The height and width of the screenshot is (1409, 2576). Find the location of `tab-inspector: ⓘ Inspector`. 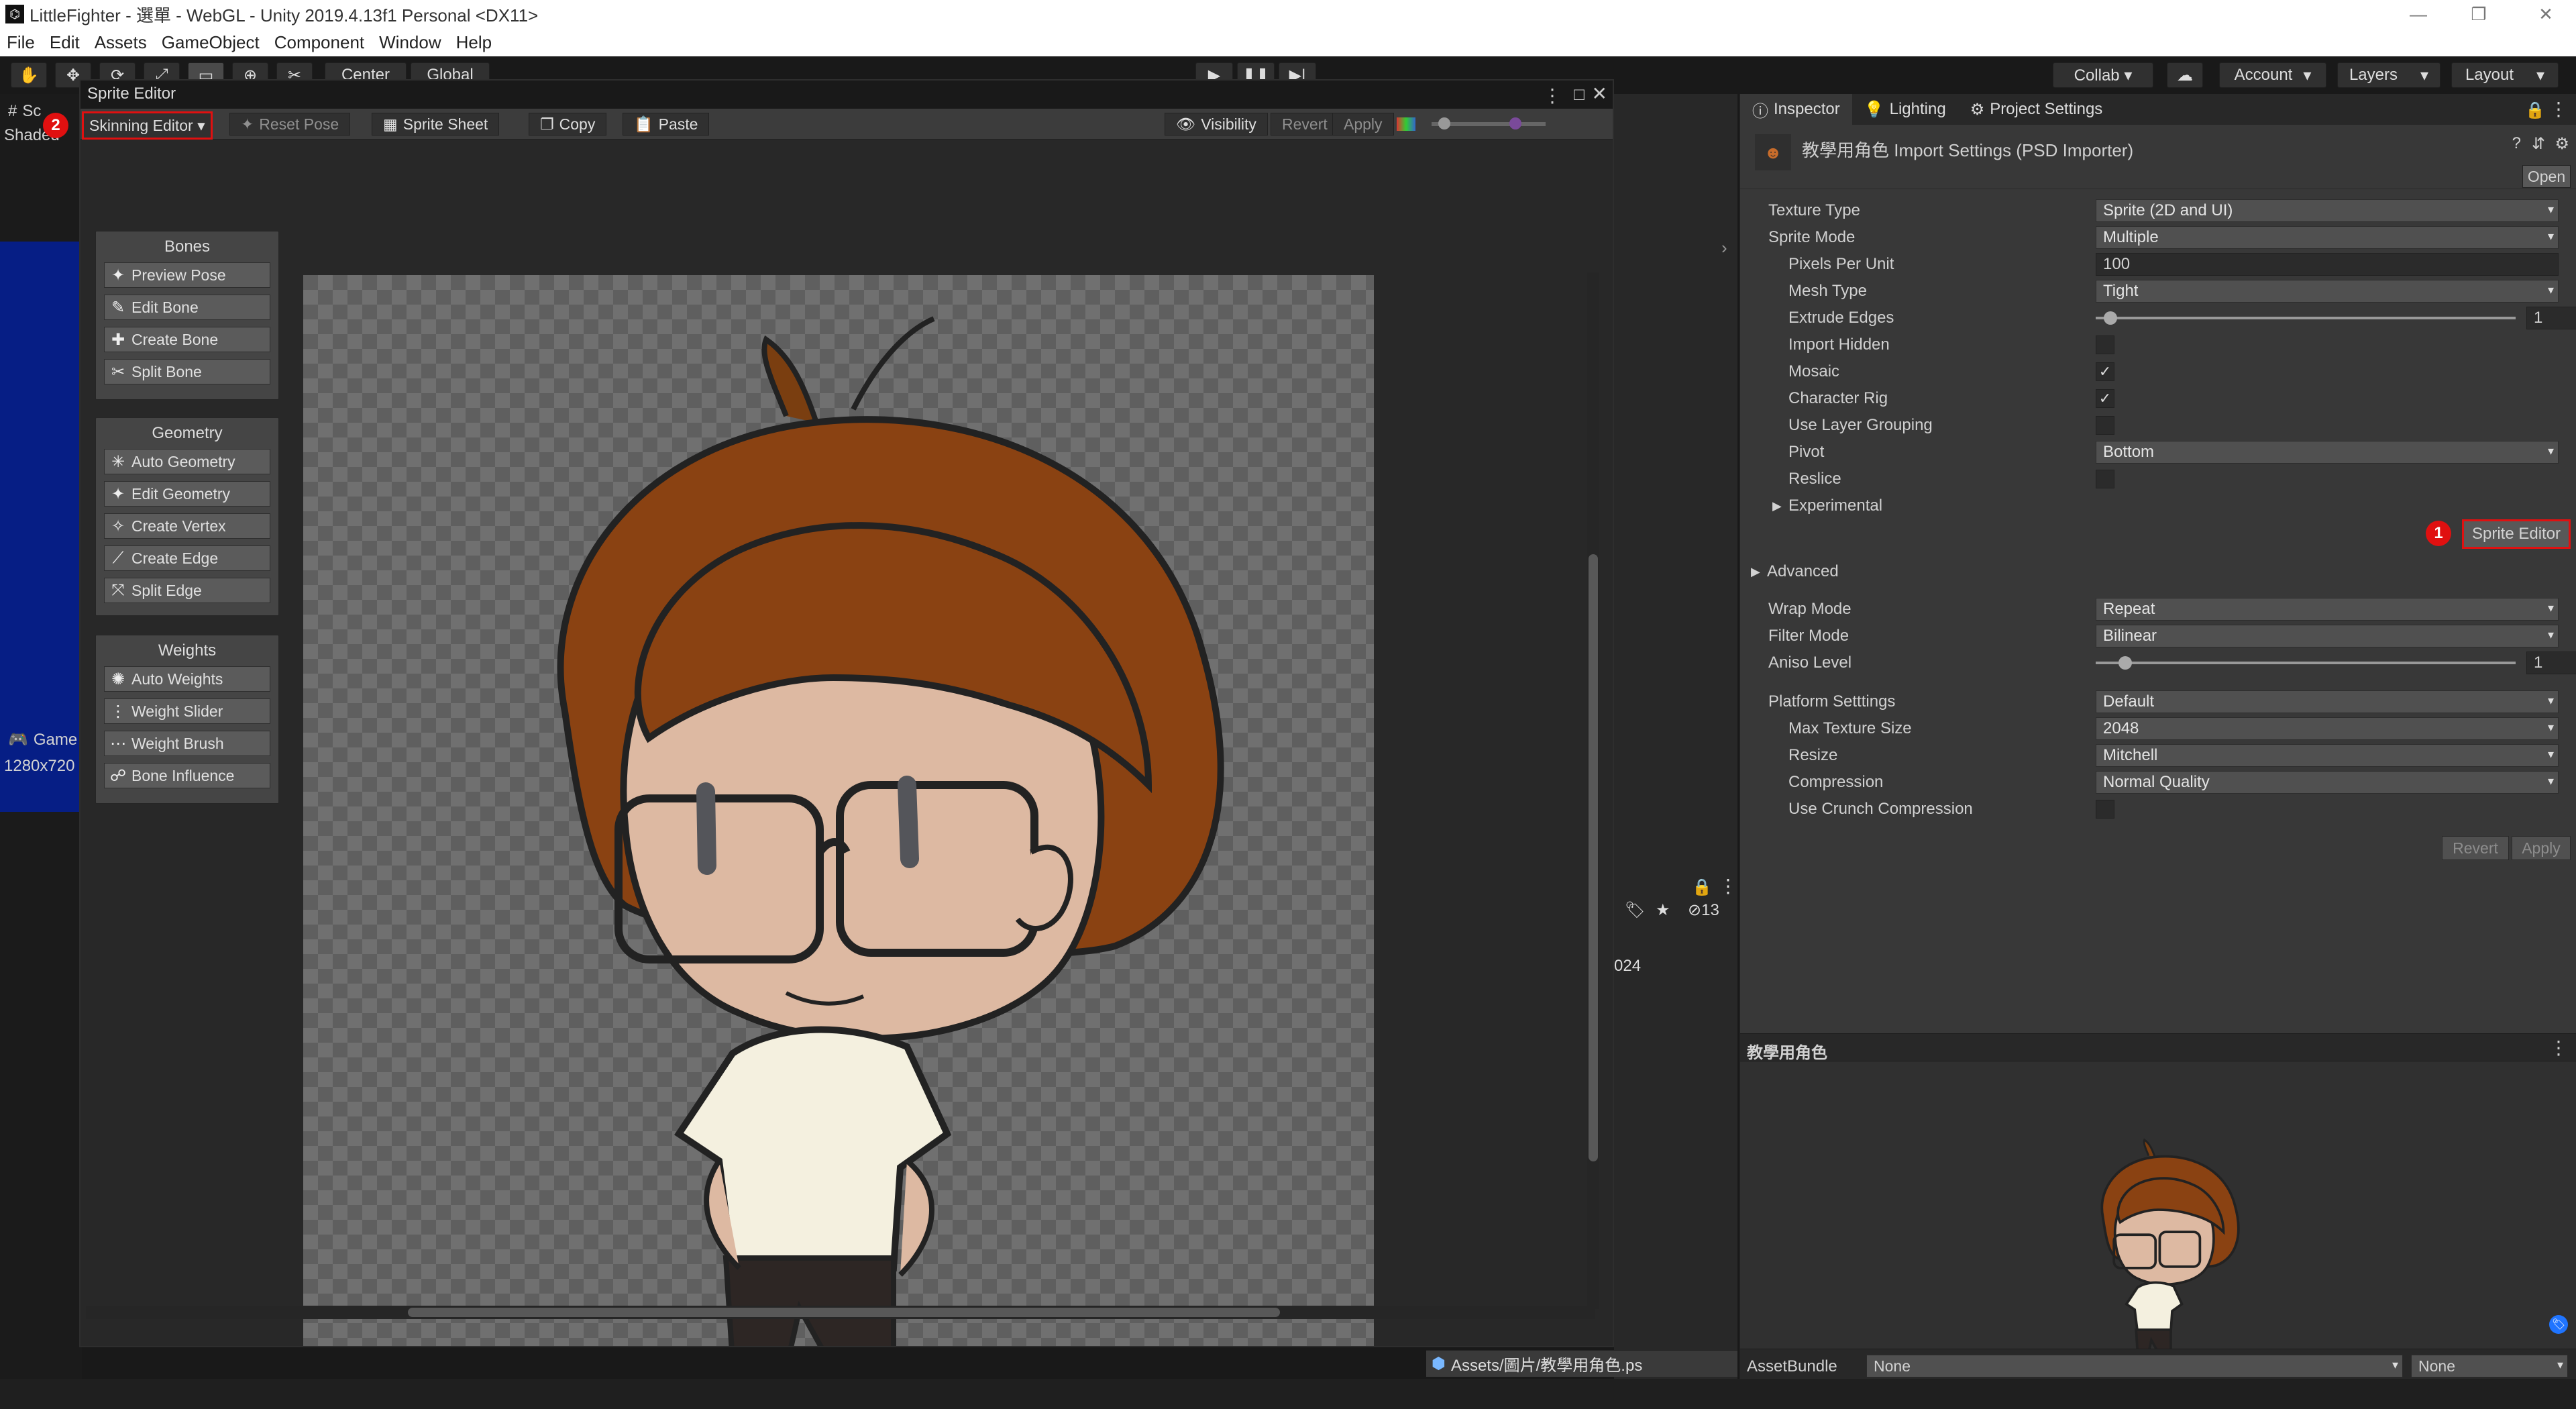

tab-inspector: ⓘ Inspector is located at coordinates (1796, 109).